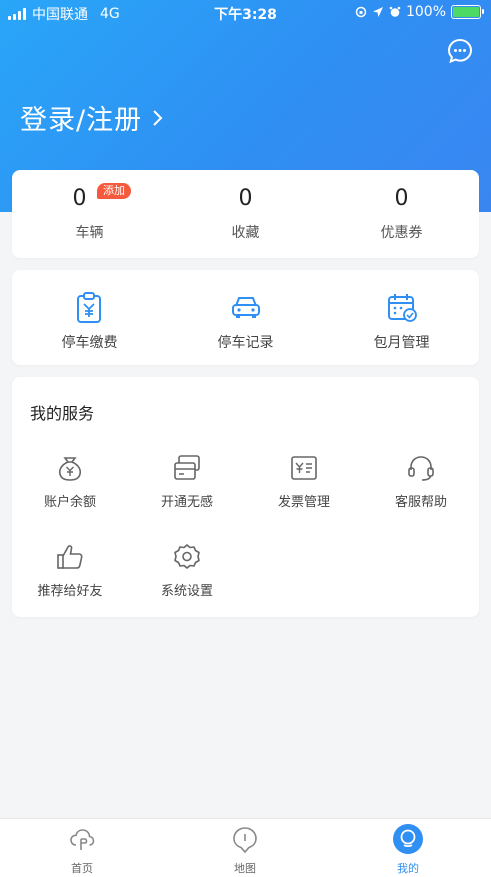 The height and width of the screenshot is (877, 491). Describe the element at coordinates (69, 502) in the screenshot. I see `account-balance-label: 账户余额` at that location.